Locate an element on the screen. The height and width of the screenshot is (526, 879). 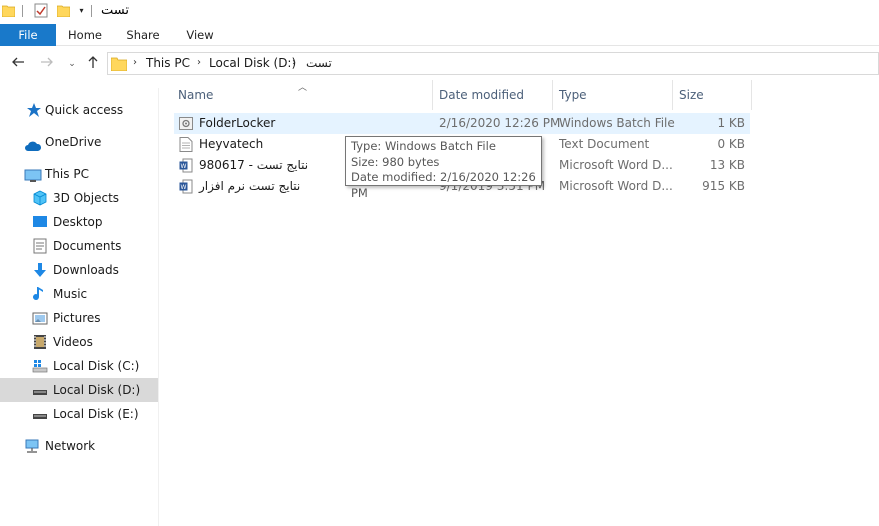
sidebar-item-label: Local Disk (D:) is located at coordinates (97, 390).